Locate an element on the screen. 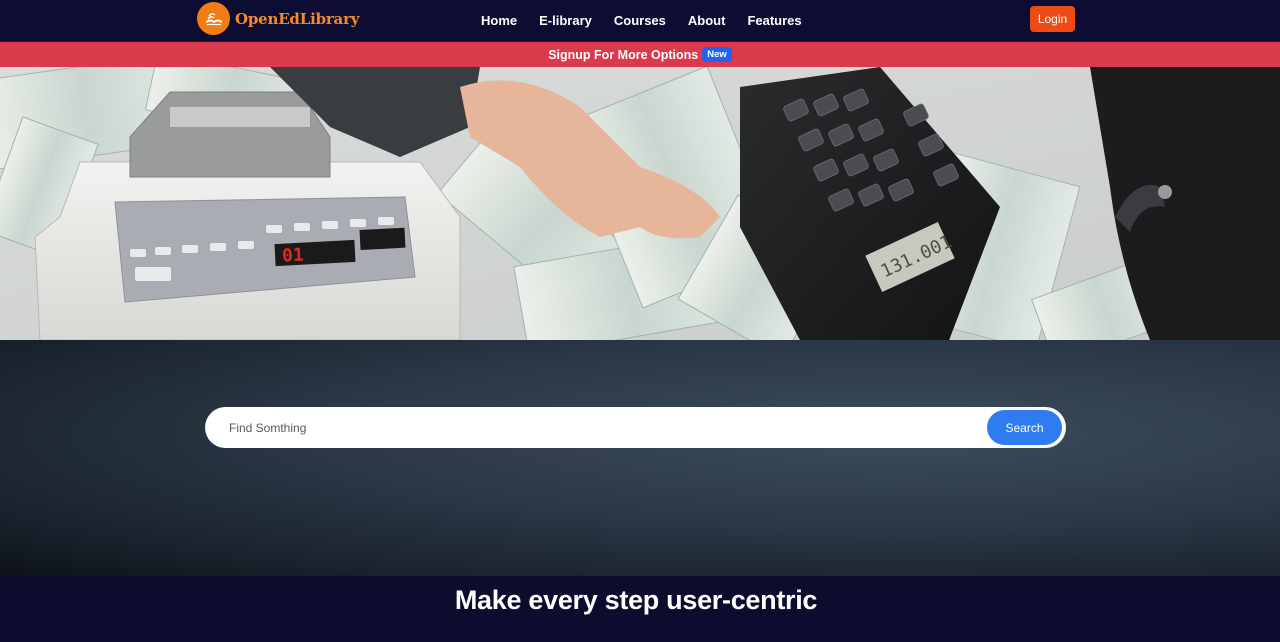 The height and width of the screenshot is (642, 1280). nav-features-link: Features is located at coordinates (774, 20).